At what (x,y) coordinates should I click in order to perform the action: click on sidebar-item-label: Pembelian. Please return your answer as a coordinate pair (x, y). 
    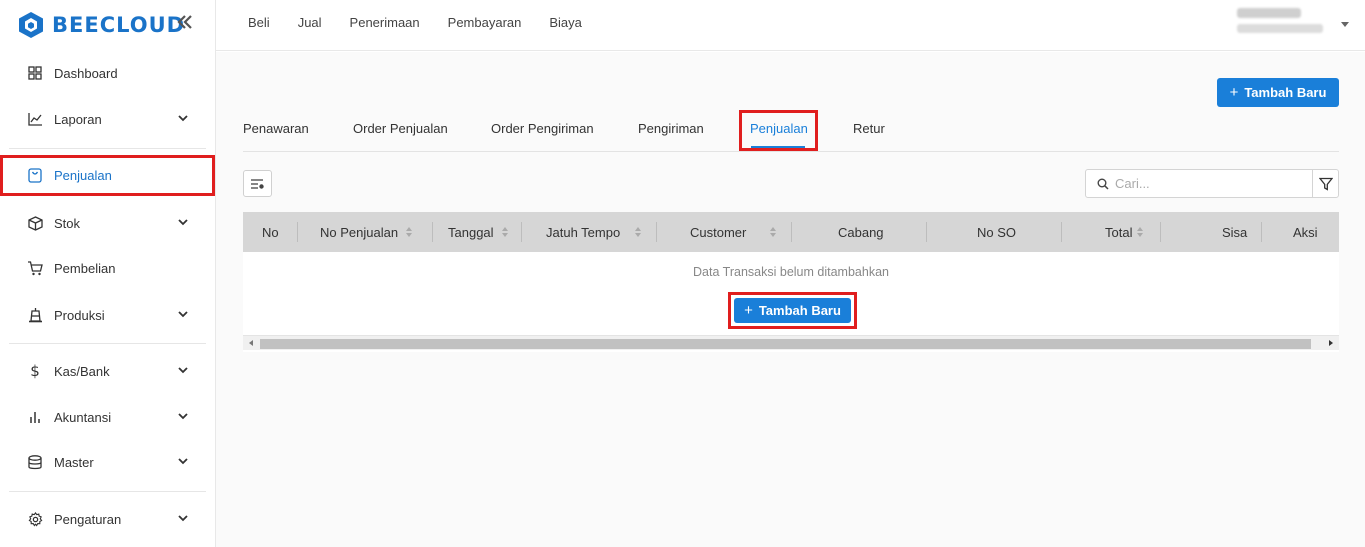
    Looking at the image, I should click on (85, 268).